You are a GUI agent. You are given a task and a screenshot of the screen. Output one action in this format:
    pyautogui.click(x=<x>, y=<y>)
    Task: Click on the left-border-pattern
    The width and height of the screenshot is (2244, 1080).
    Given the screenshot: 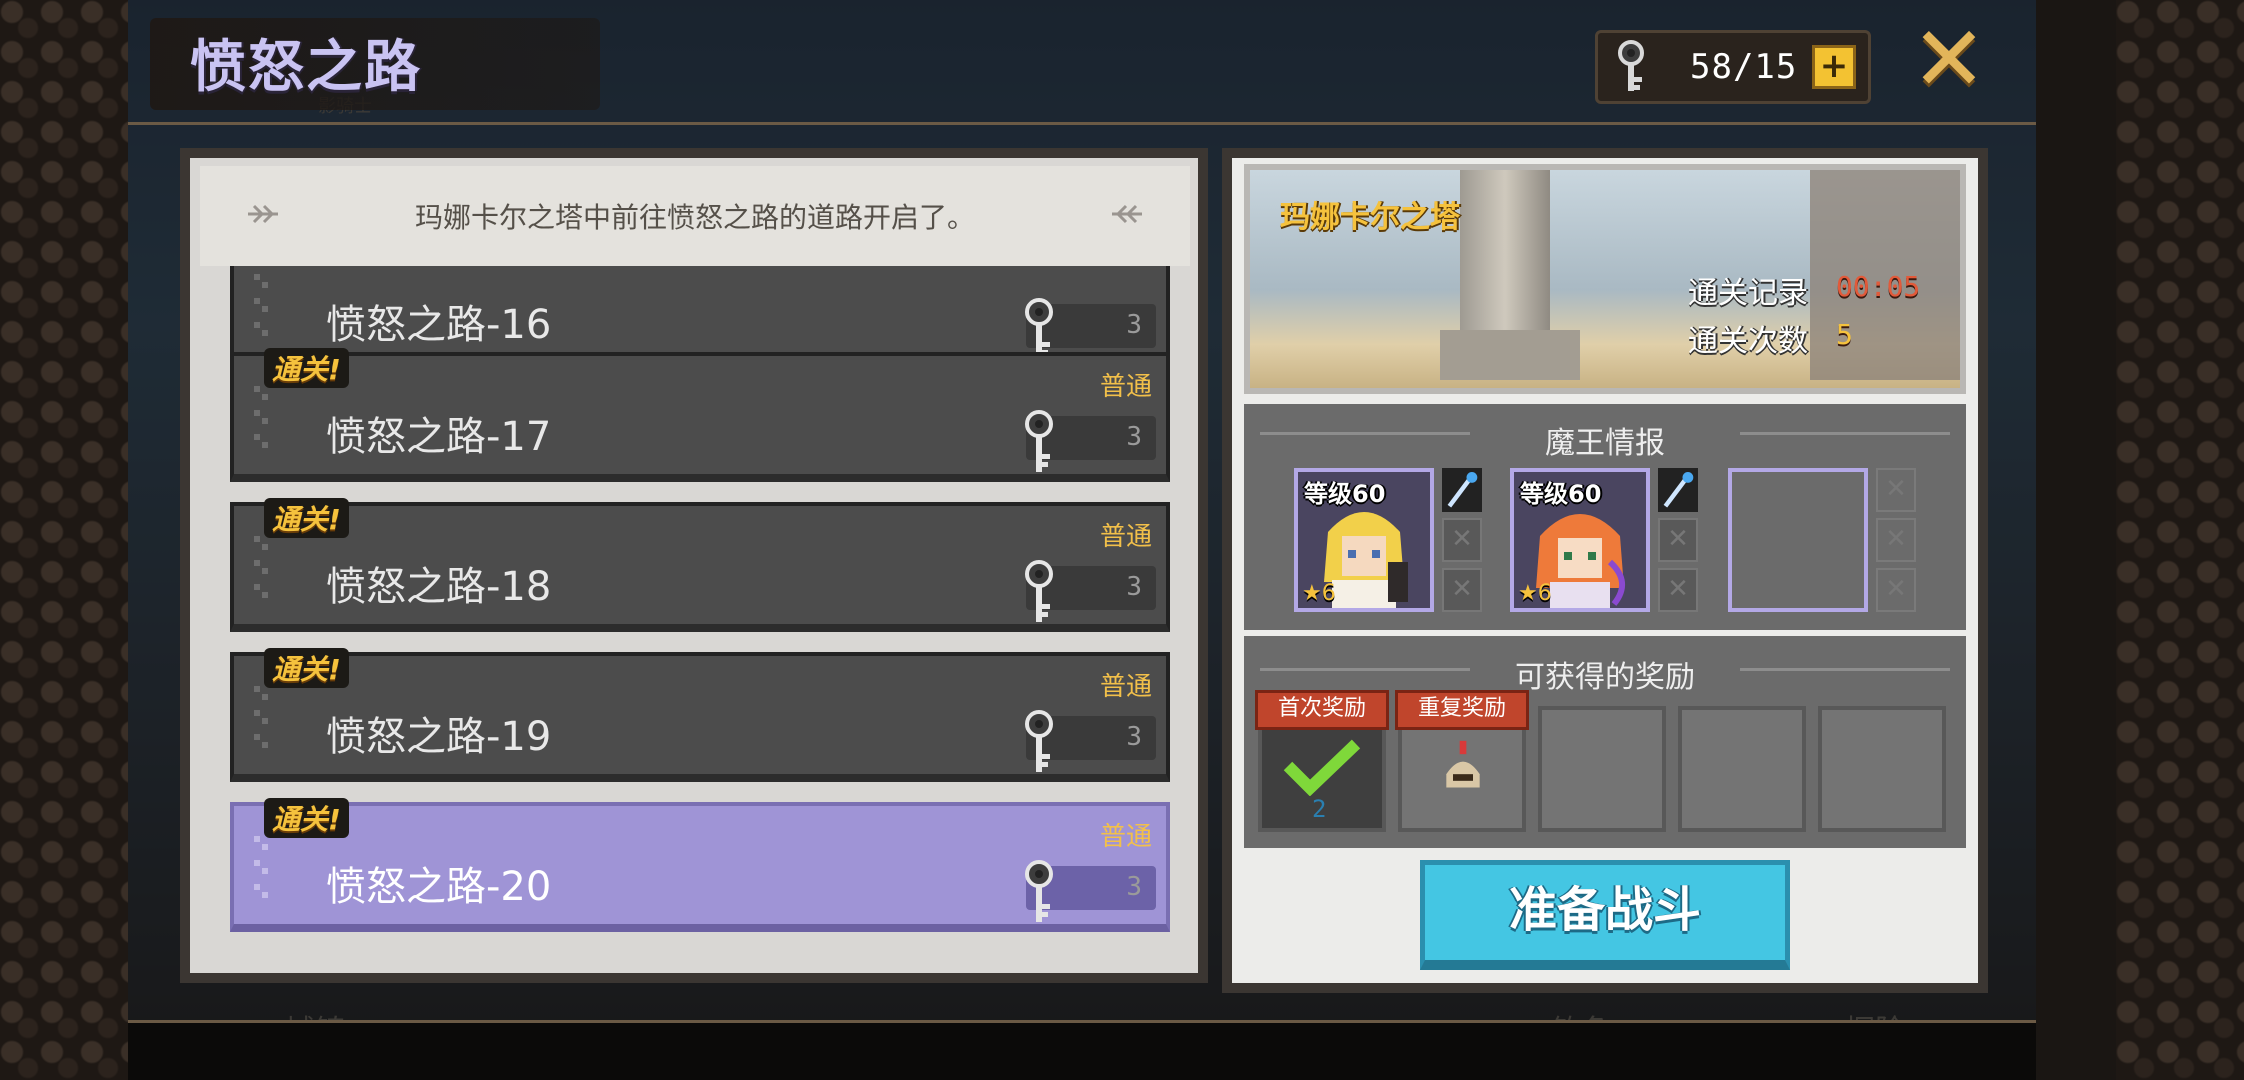 What is the action you would take?
    pyautogui.click(x=64, y=540)
    